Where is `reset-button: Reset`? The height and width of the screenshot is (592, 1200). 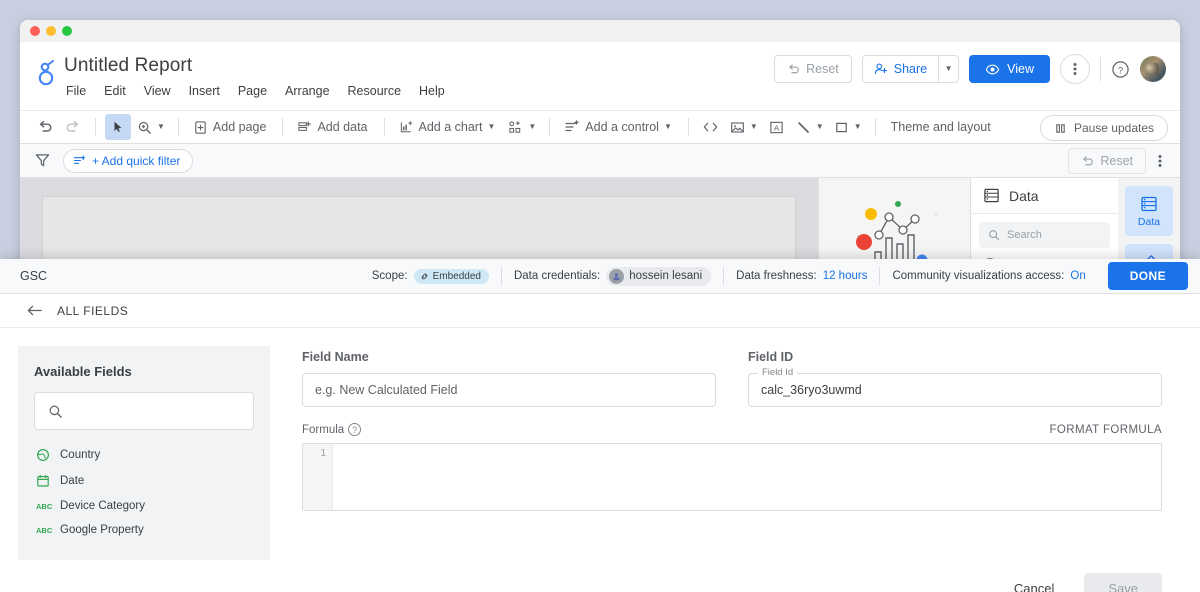
reset-button: Reset is located at coordinates (813, 69).